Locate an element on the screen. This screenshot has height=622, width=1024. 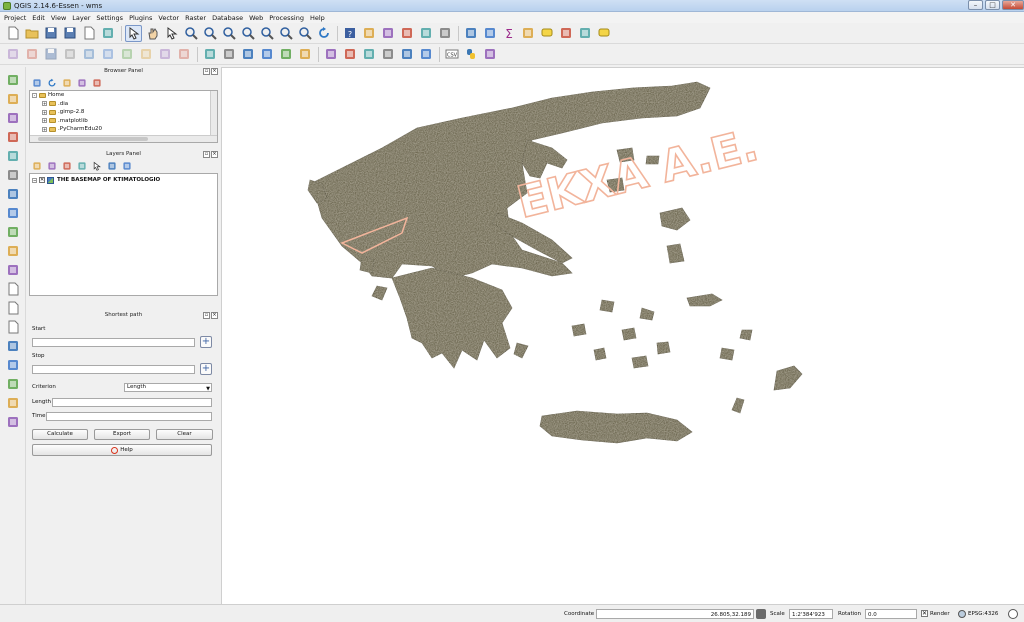
add-feature-icon is located at coordinates (69, 54).